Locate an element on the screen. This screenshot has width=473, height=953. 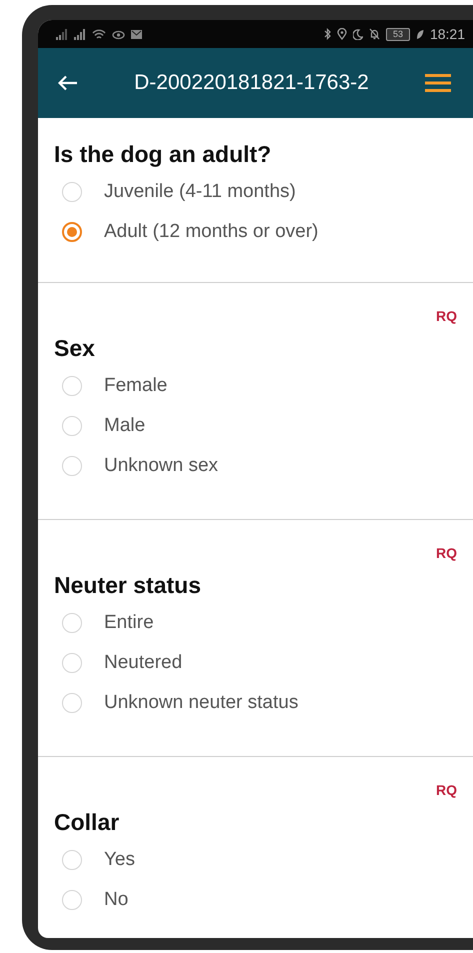
option-label: No is located at coordinates (116, 900).